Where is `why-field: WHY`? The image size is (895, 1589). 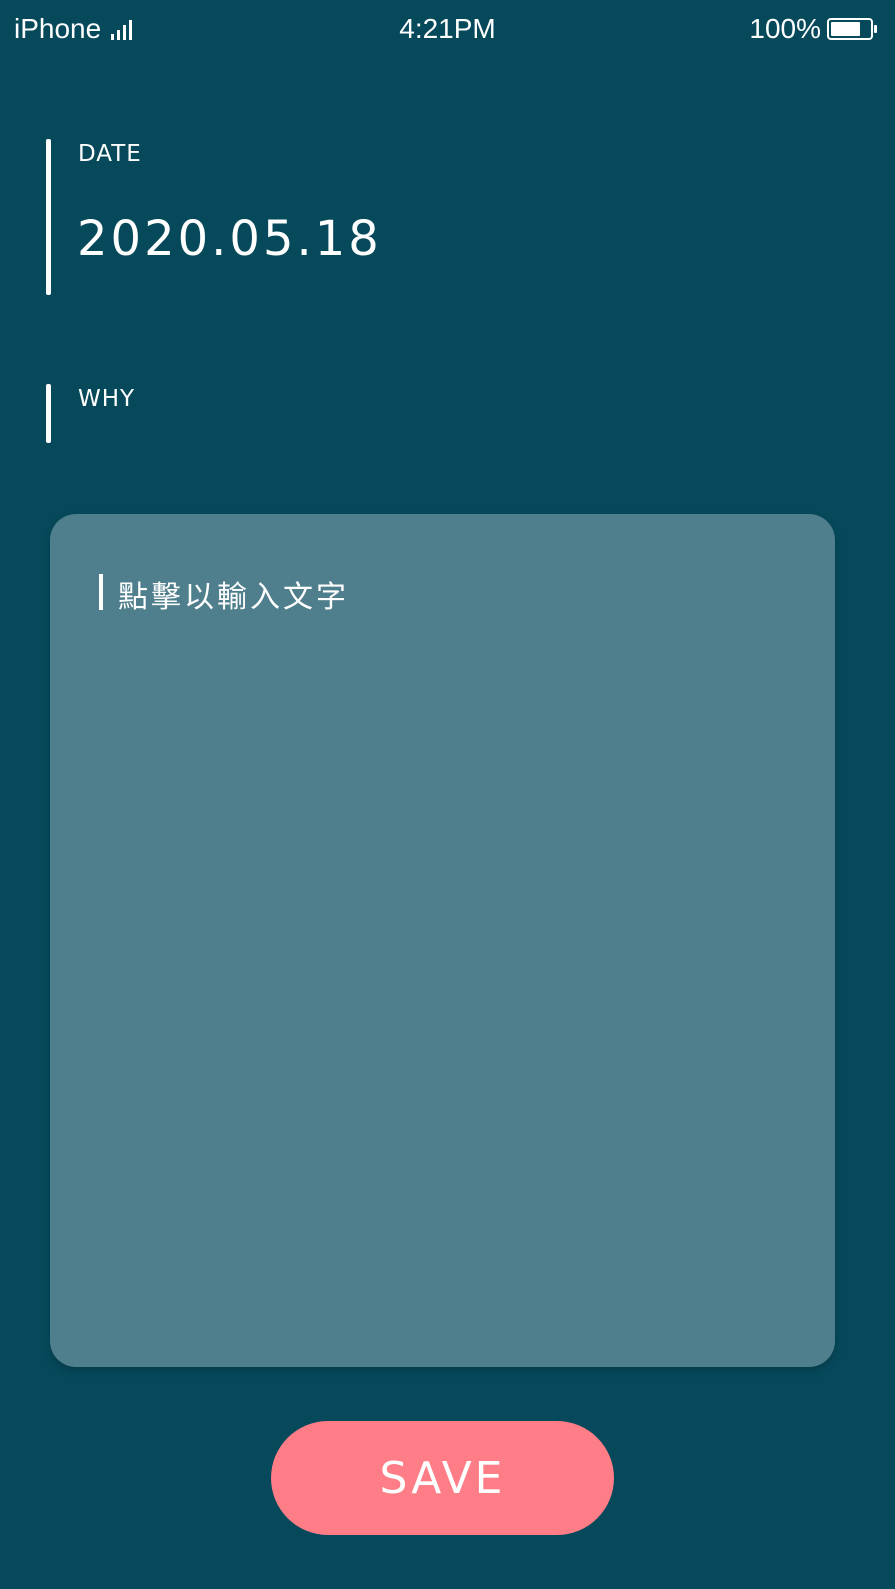 why-field: WHY is located at coordinates (90, 413).